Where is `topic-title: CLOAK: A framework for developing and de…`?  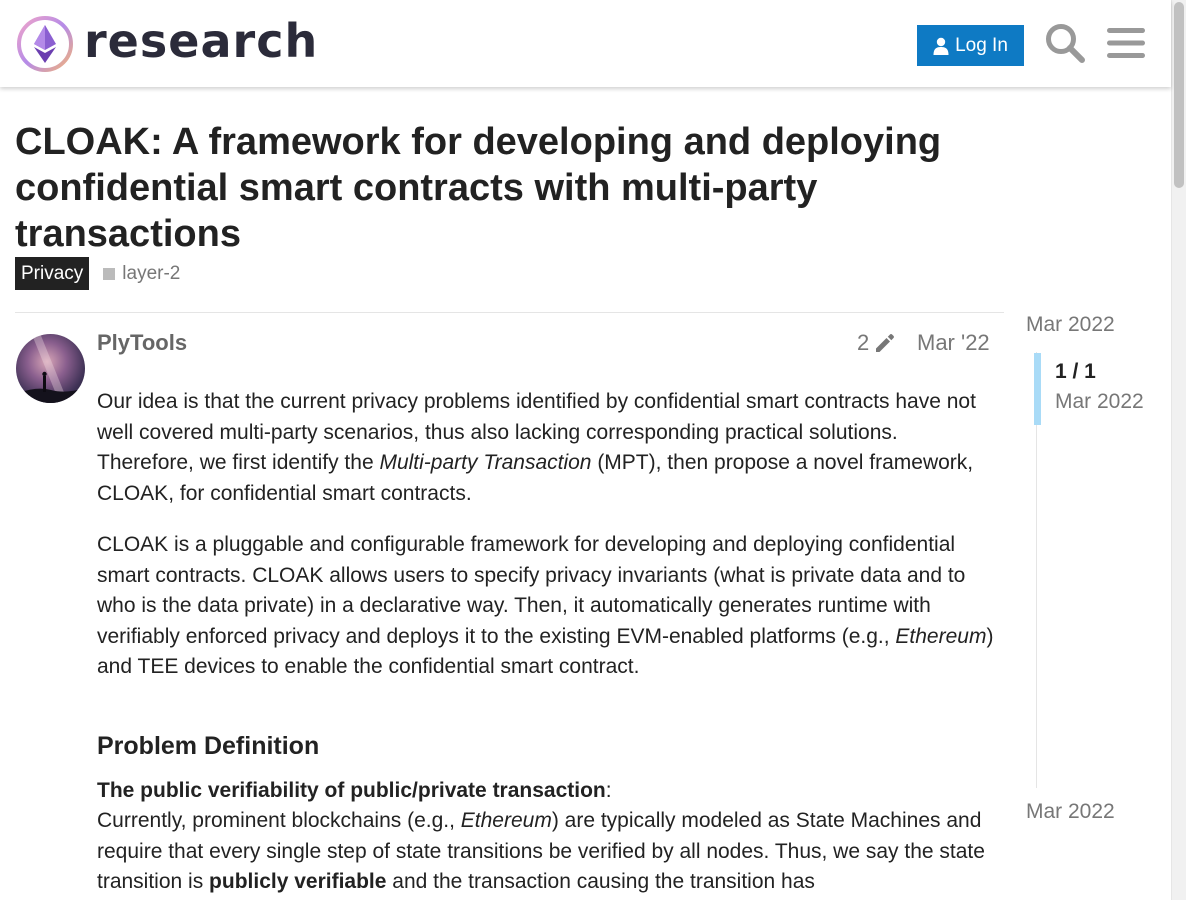
topic-title: CLOAK: A framework for developing and de… is located at coordinates (495, 188).